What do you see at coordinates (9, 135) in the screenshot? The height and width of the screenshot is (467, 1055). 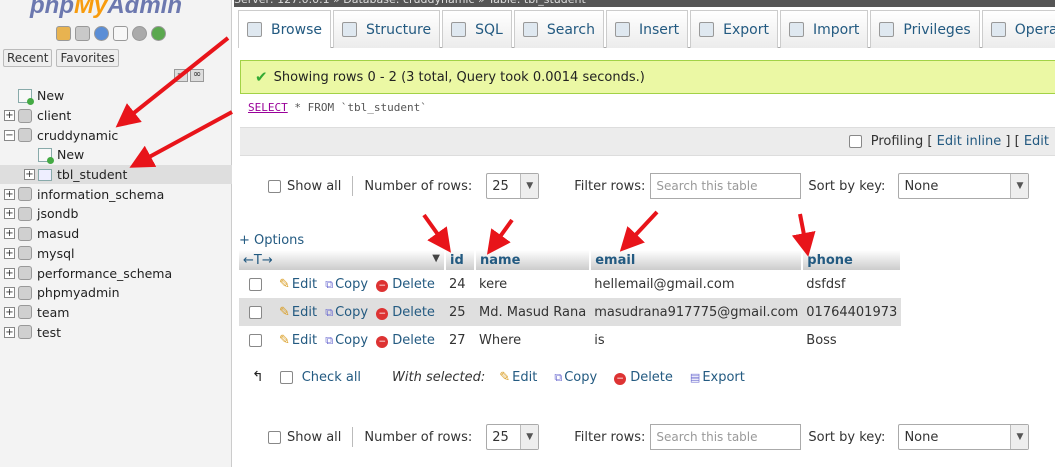 I see `collapse-icon: −` at bounding box center [9, 135].